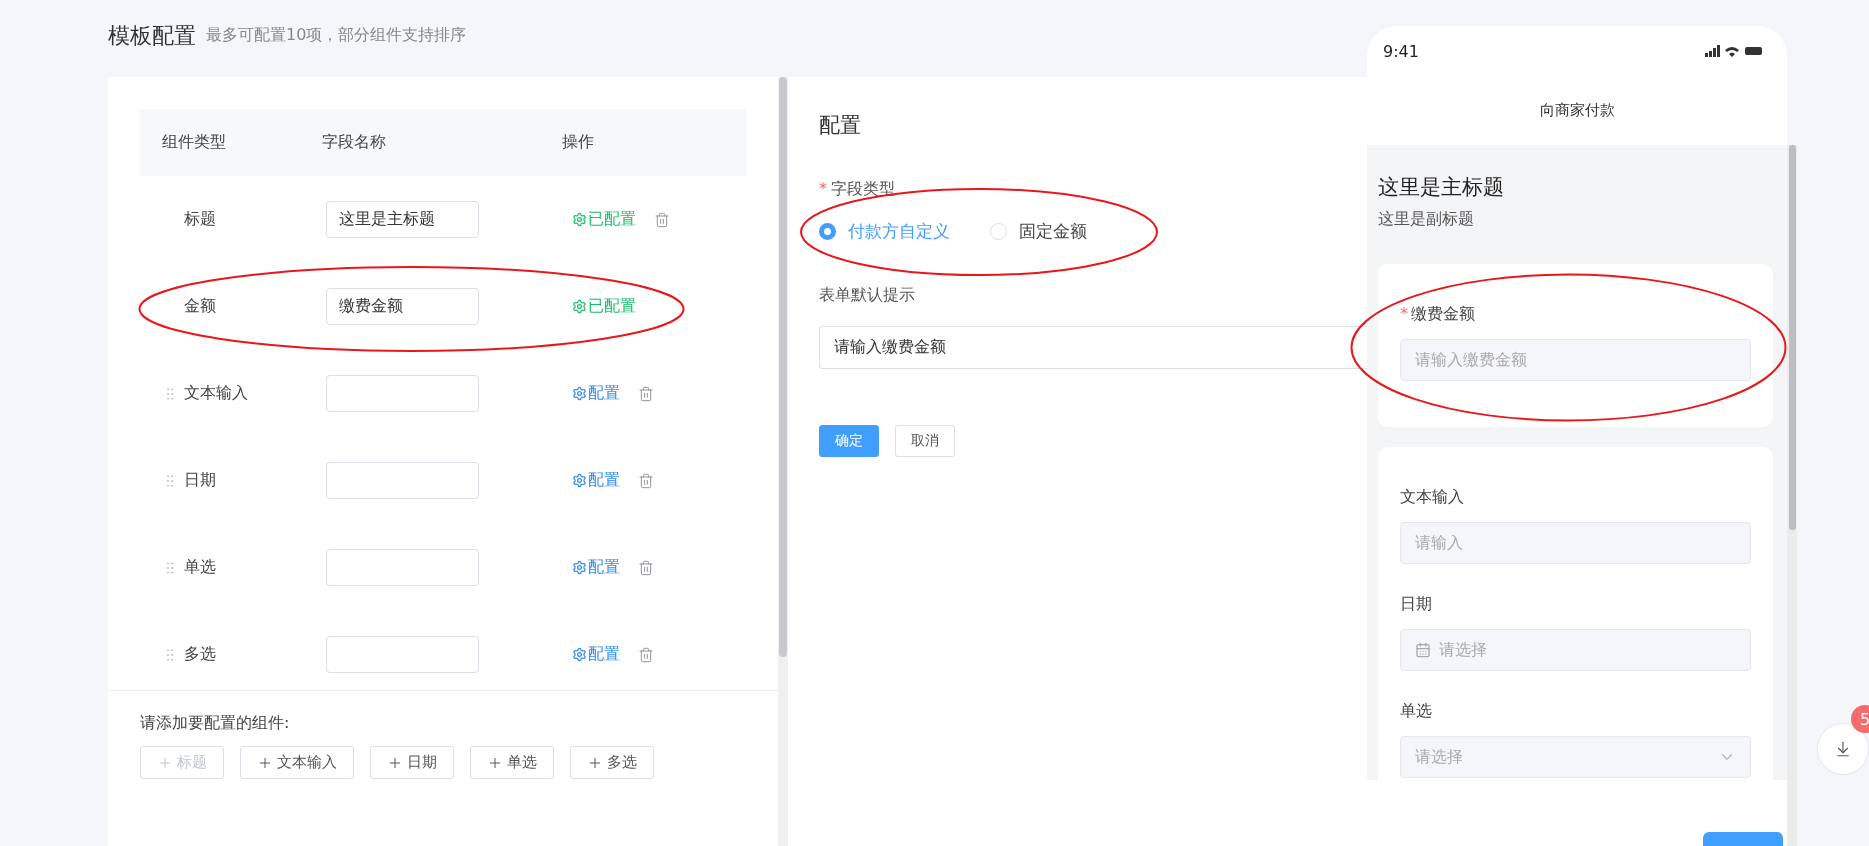  I want to click on component-type: 标题, so click(200, 219).